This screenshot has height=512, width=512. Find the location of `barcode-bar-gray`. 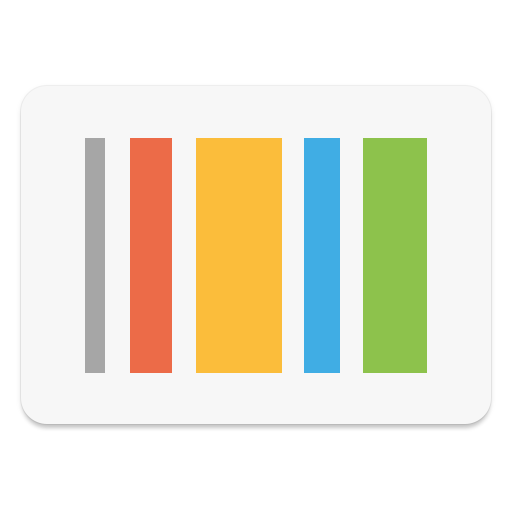

barcode-bar-gray is located at coordinates (95, 255).